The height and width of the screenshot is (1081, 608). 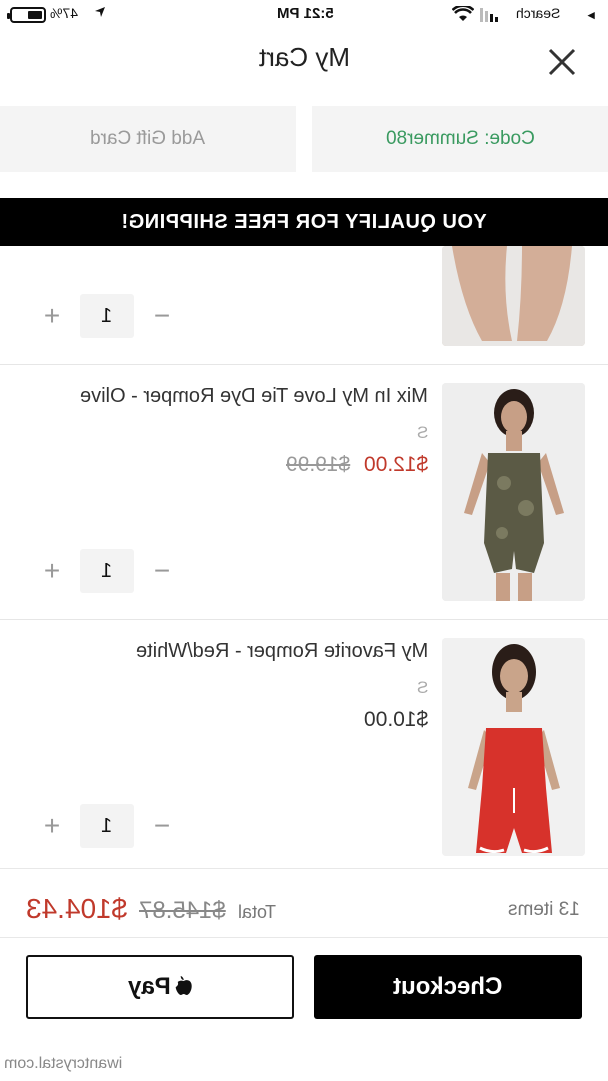 I want to click on apple-pay-label: Pay, so click(x=160, y=987).